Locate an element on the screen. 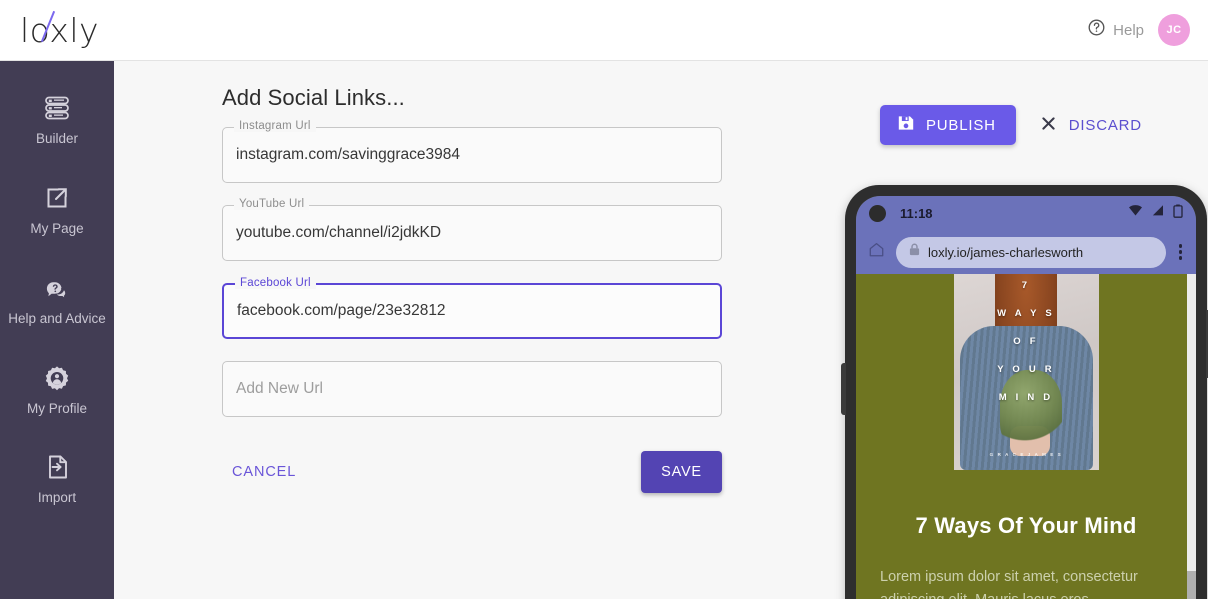  field-value: youtube.com/channel/i2jdkKD is located at coordinates (339, 232).